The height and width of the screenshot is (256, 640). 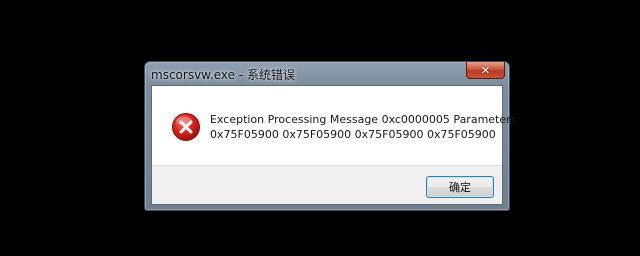 What do you see at coordinates (186, 127) in the screenshot?
I see `error-icon` at bounding box center [186, 127].